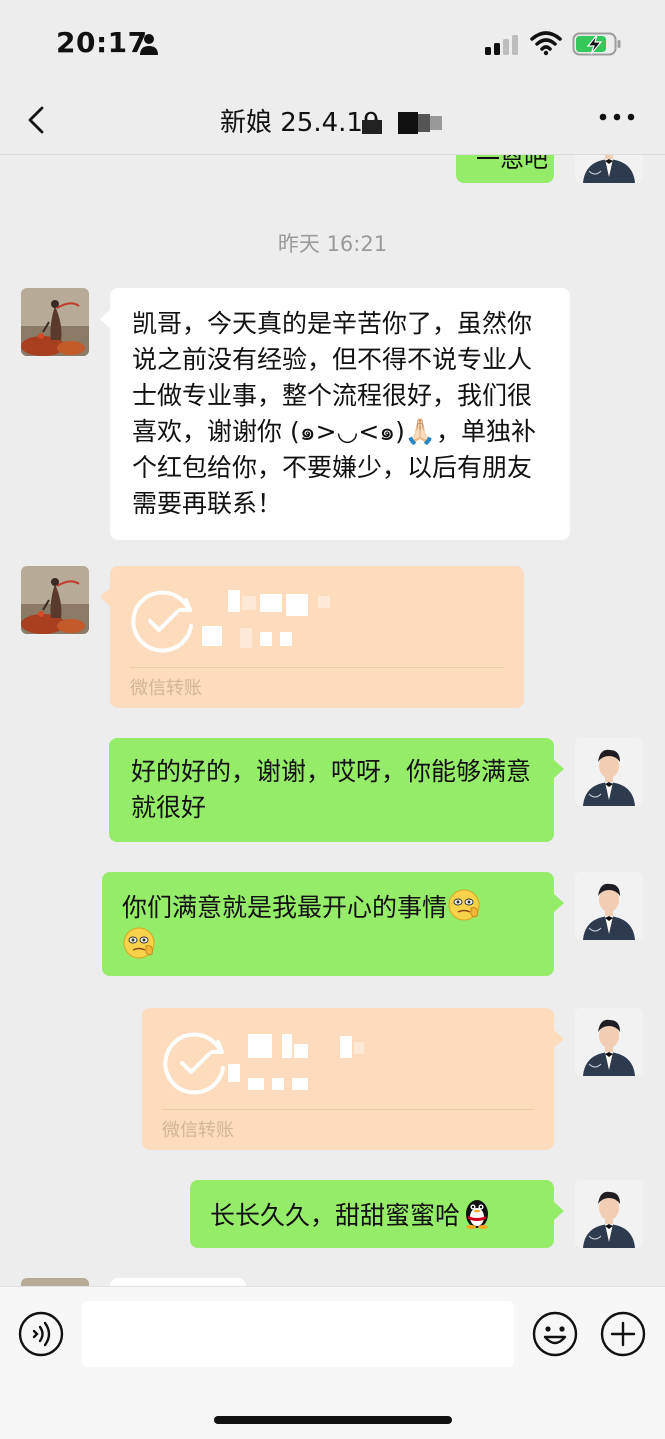 The width and height of the screenshot is (665, 1439). Describe the element at coordinates (501, 45) in the screenshot. I see `signal-icon` at that location.